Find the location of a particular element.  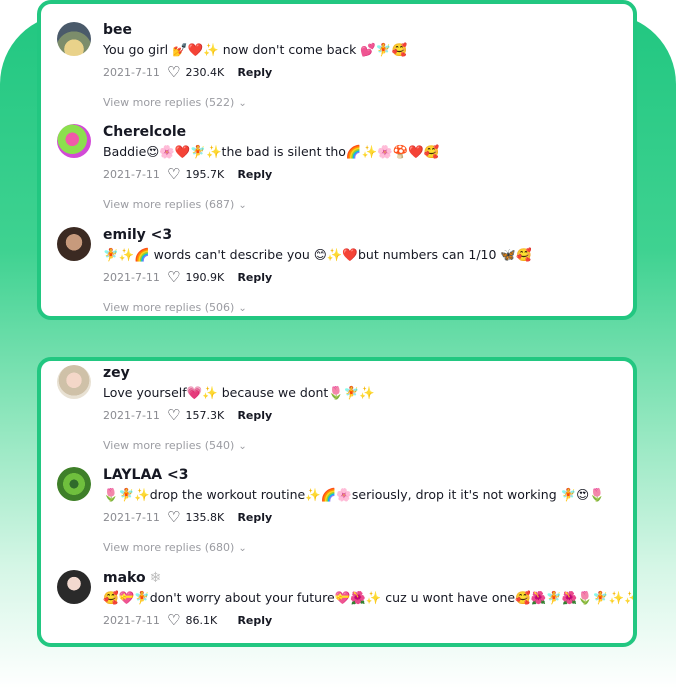

comment-text: Love yourself💗✨ because we dont🌷🧚✨ is located at coordinates (239, 392).